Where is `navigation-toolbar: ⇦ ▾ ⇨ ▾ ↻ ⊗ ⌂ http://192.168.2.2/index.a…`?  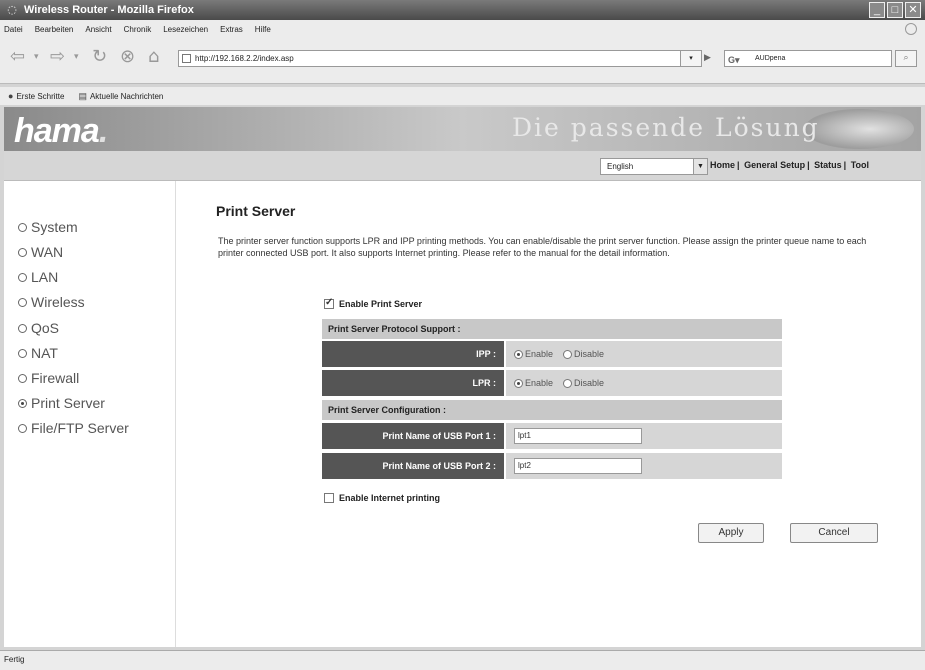 navigation-toolbar: ⇦ ▾ ⇨ ▾ ↻ ⊗ ⌂ http://192.168.2.2/index.a… is located at coordinates (462, 61).